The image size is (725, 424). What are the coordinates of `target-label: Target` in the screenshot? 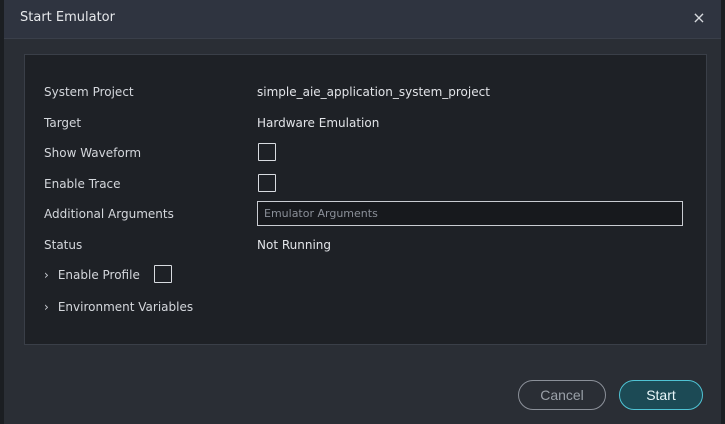 It's located at (63, 123).